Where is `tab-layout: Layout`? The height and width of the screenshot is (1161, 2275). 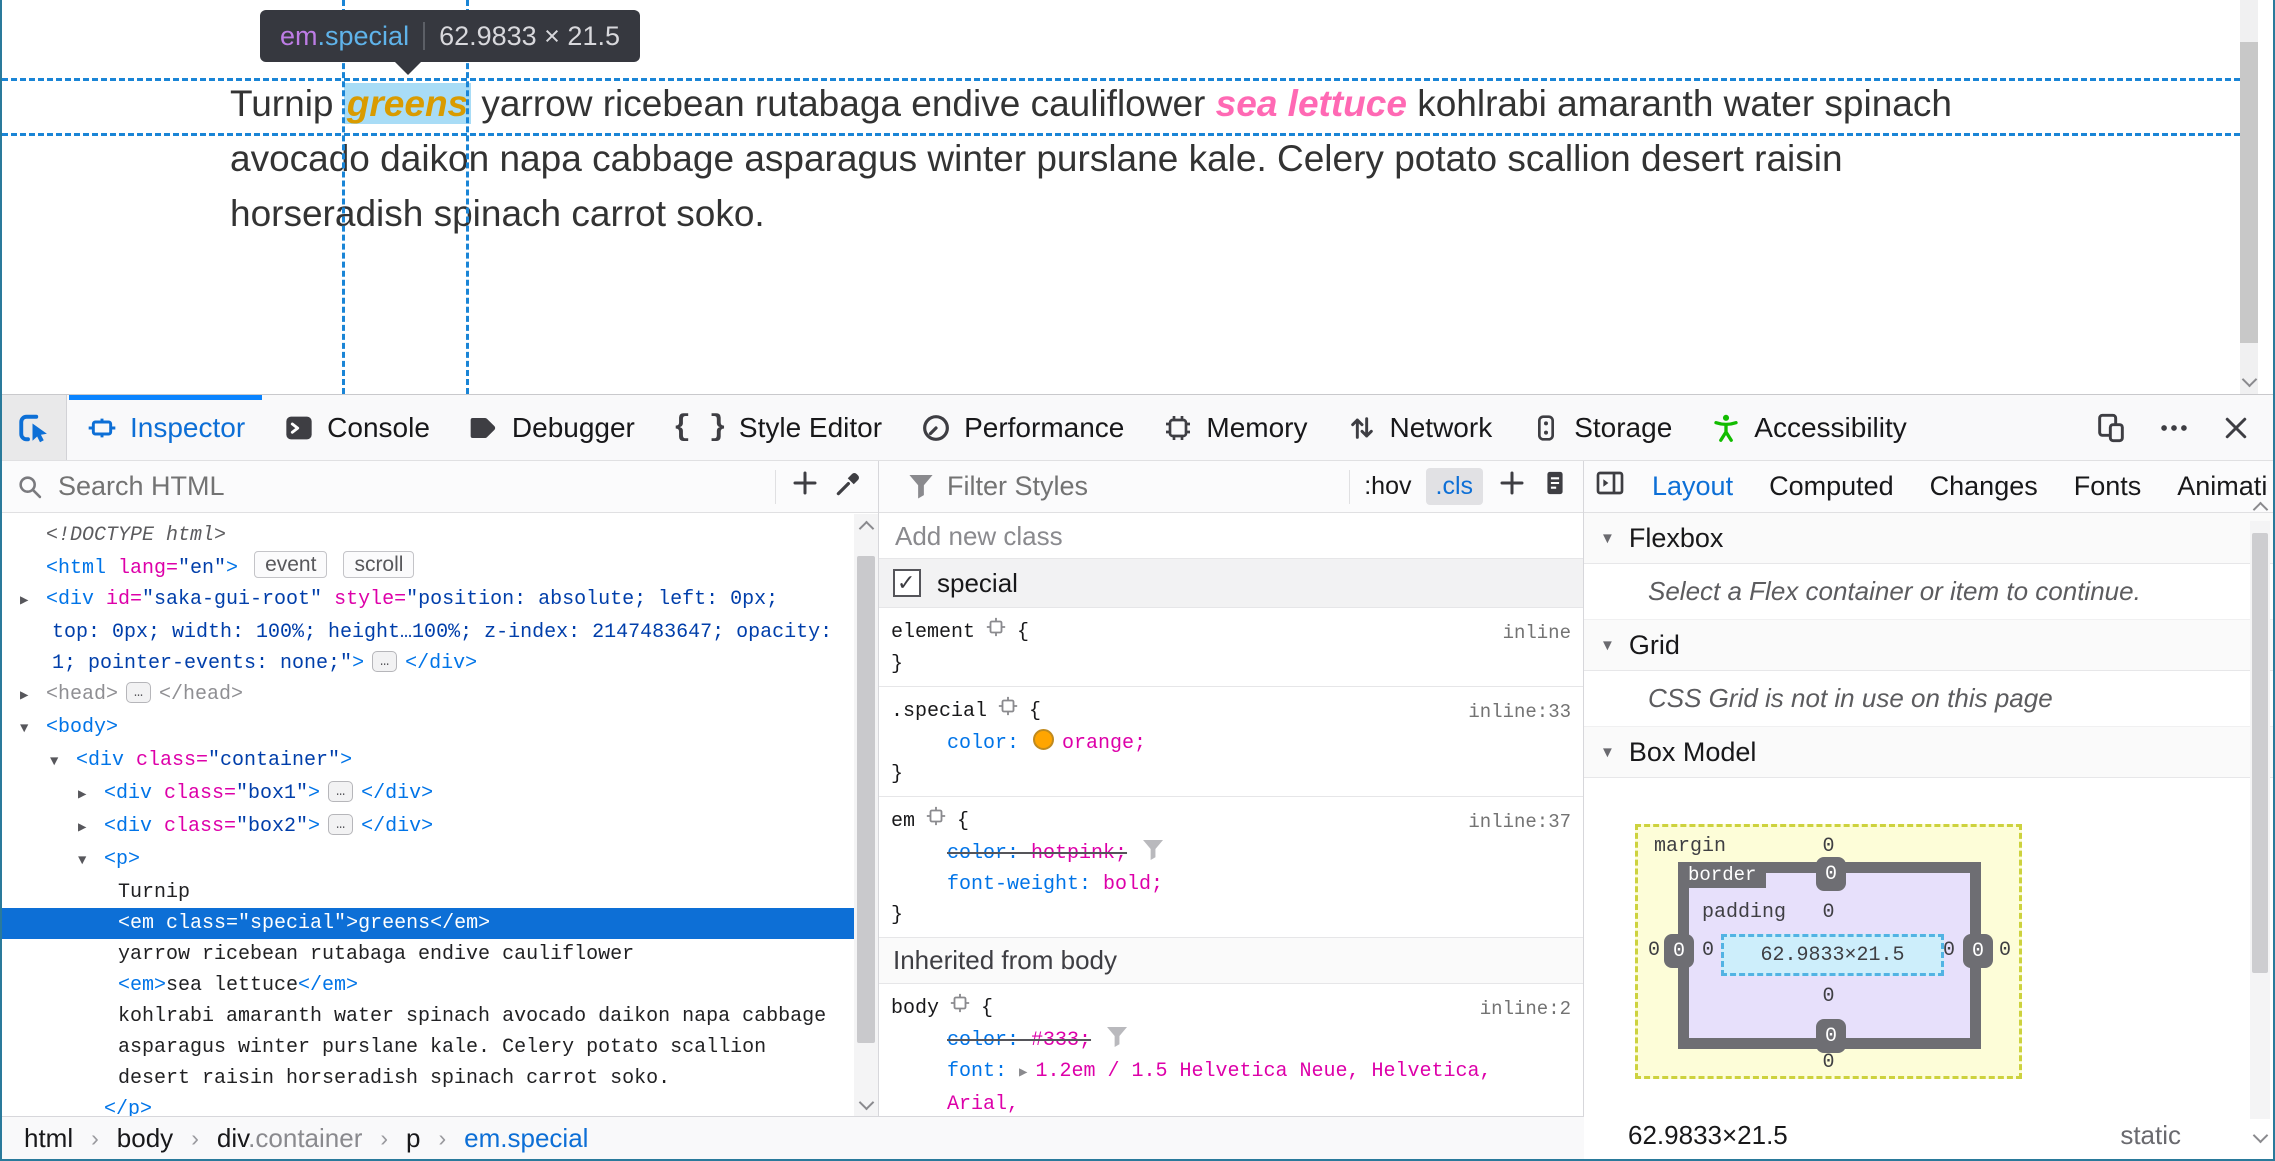
tab-layout: Layout is located at coordinates (1692, 486).